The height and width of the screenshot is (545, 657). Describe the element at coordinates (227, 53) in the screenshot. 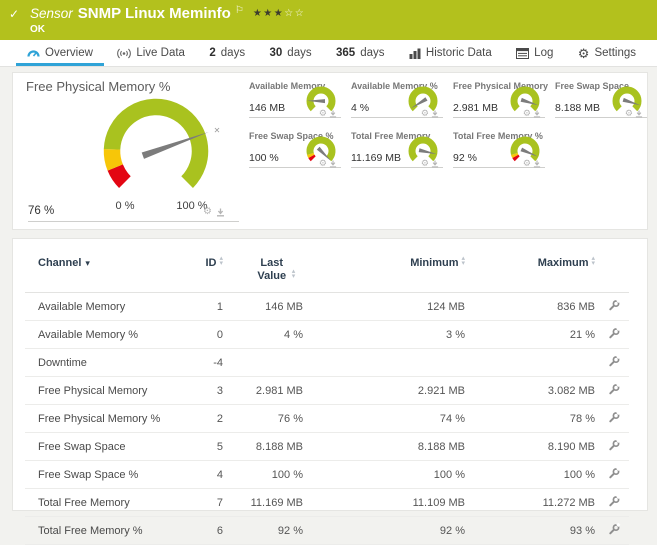

I see `tab-2-days: 2 days` at that location.